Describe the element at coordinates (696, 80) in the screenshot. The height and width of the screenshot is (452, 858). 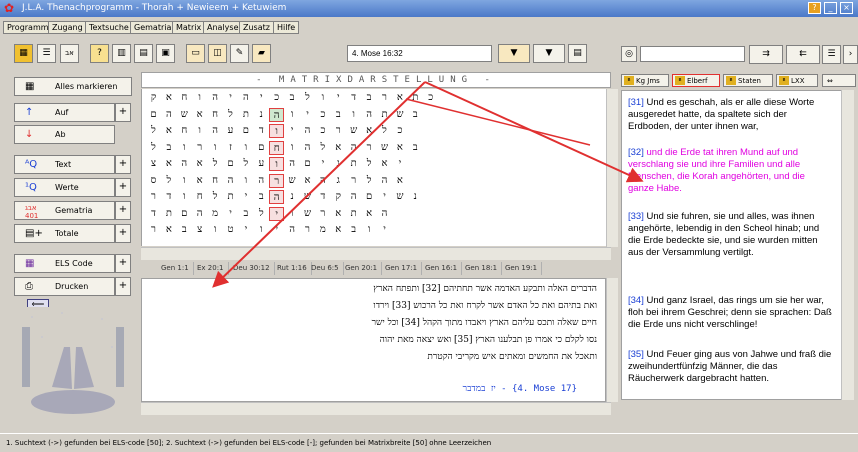
I see `tab-elberf: ʙ Elberf` at that location.